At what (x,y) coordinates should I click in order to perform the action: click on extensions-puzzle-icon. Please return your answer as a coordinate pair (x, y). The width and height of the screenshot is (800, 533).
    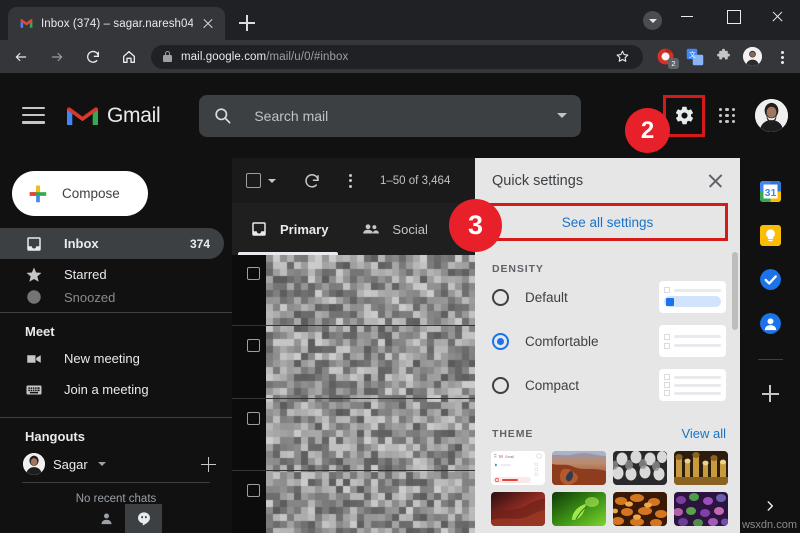
    Looking at the image, I should click on (723, 56).